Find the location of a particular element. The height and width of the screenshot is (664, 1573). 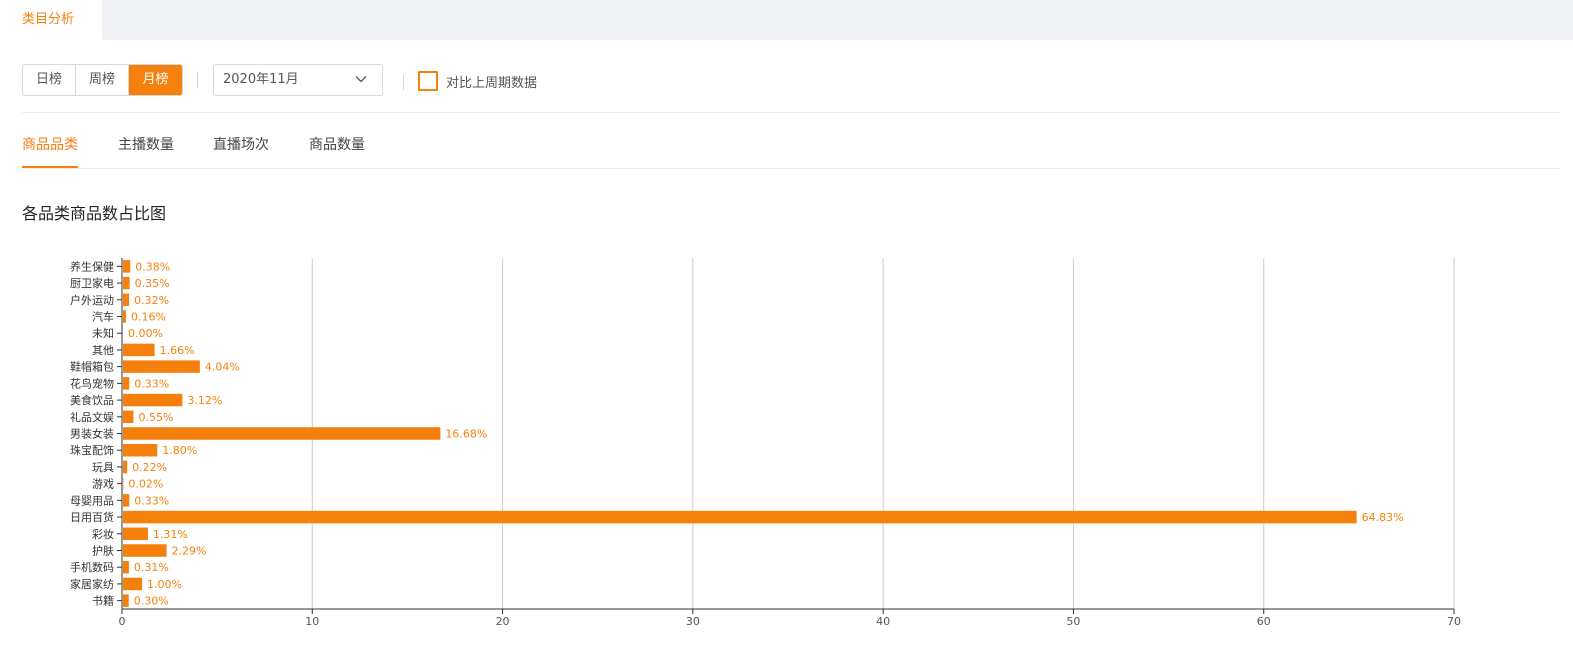

category-label: 家居家纺 is located at coordinates (92, 584).